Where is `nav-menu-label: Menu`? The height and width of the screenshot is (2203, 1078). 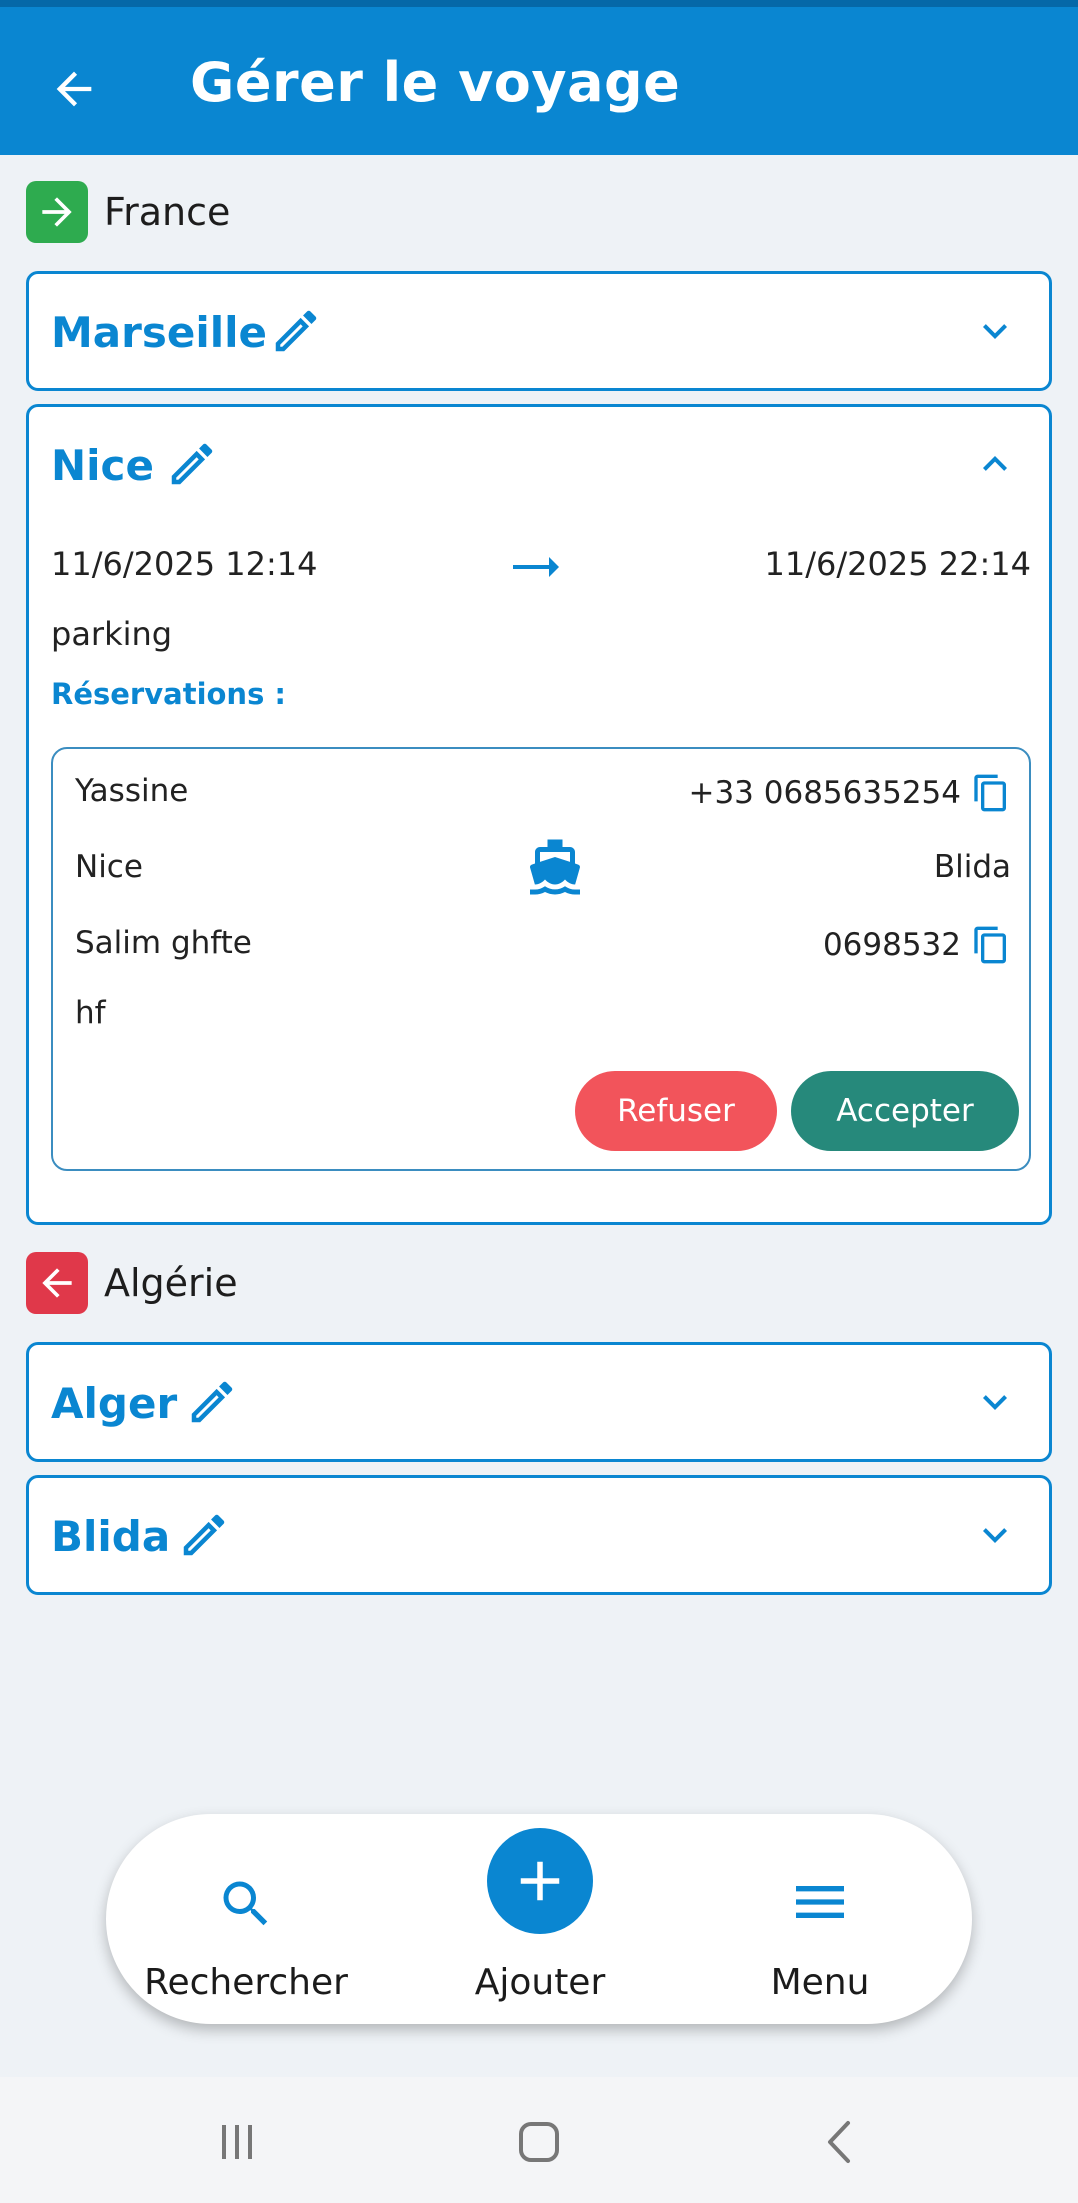 nav-menu-label: Menu is located at coordinates (820, 1982).